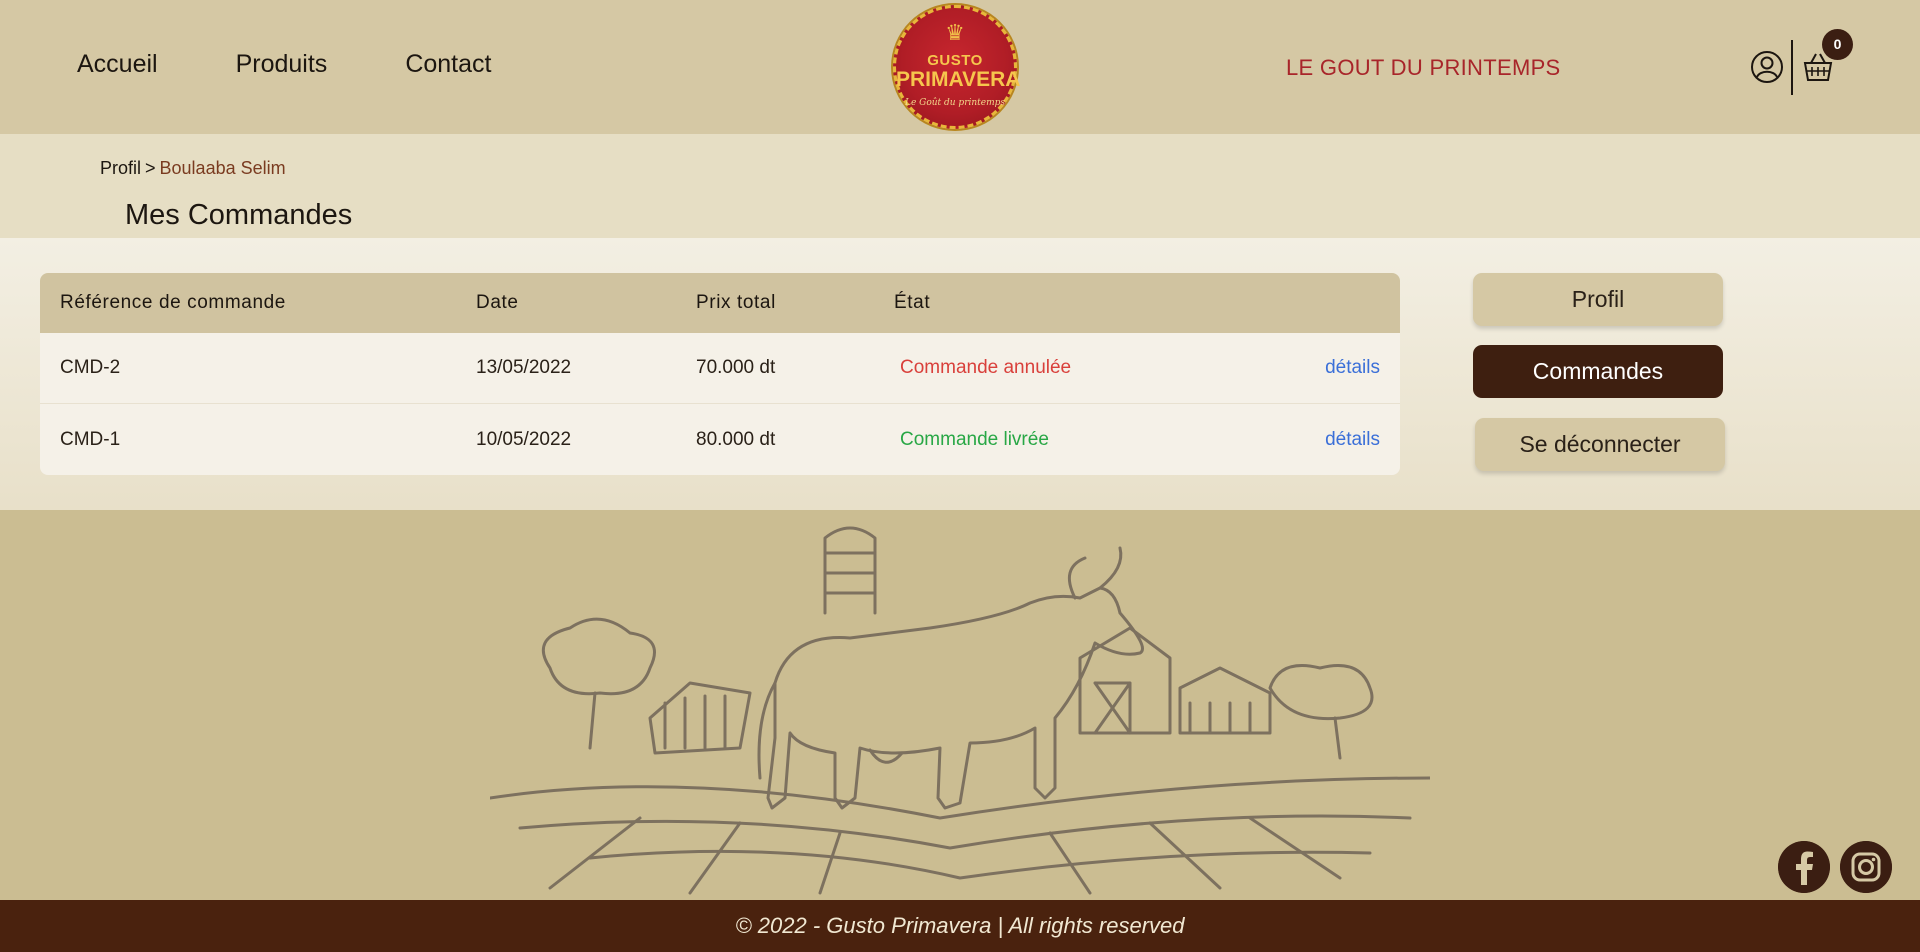 The width and height of the screenshot is (1920, 952). I want to click on order-total: 70.000 dt, so click(736, 367).